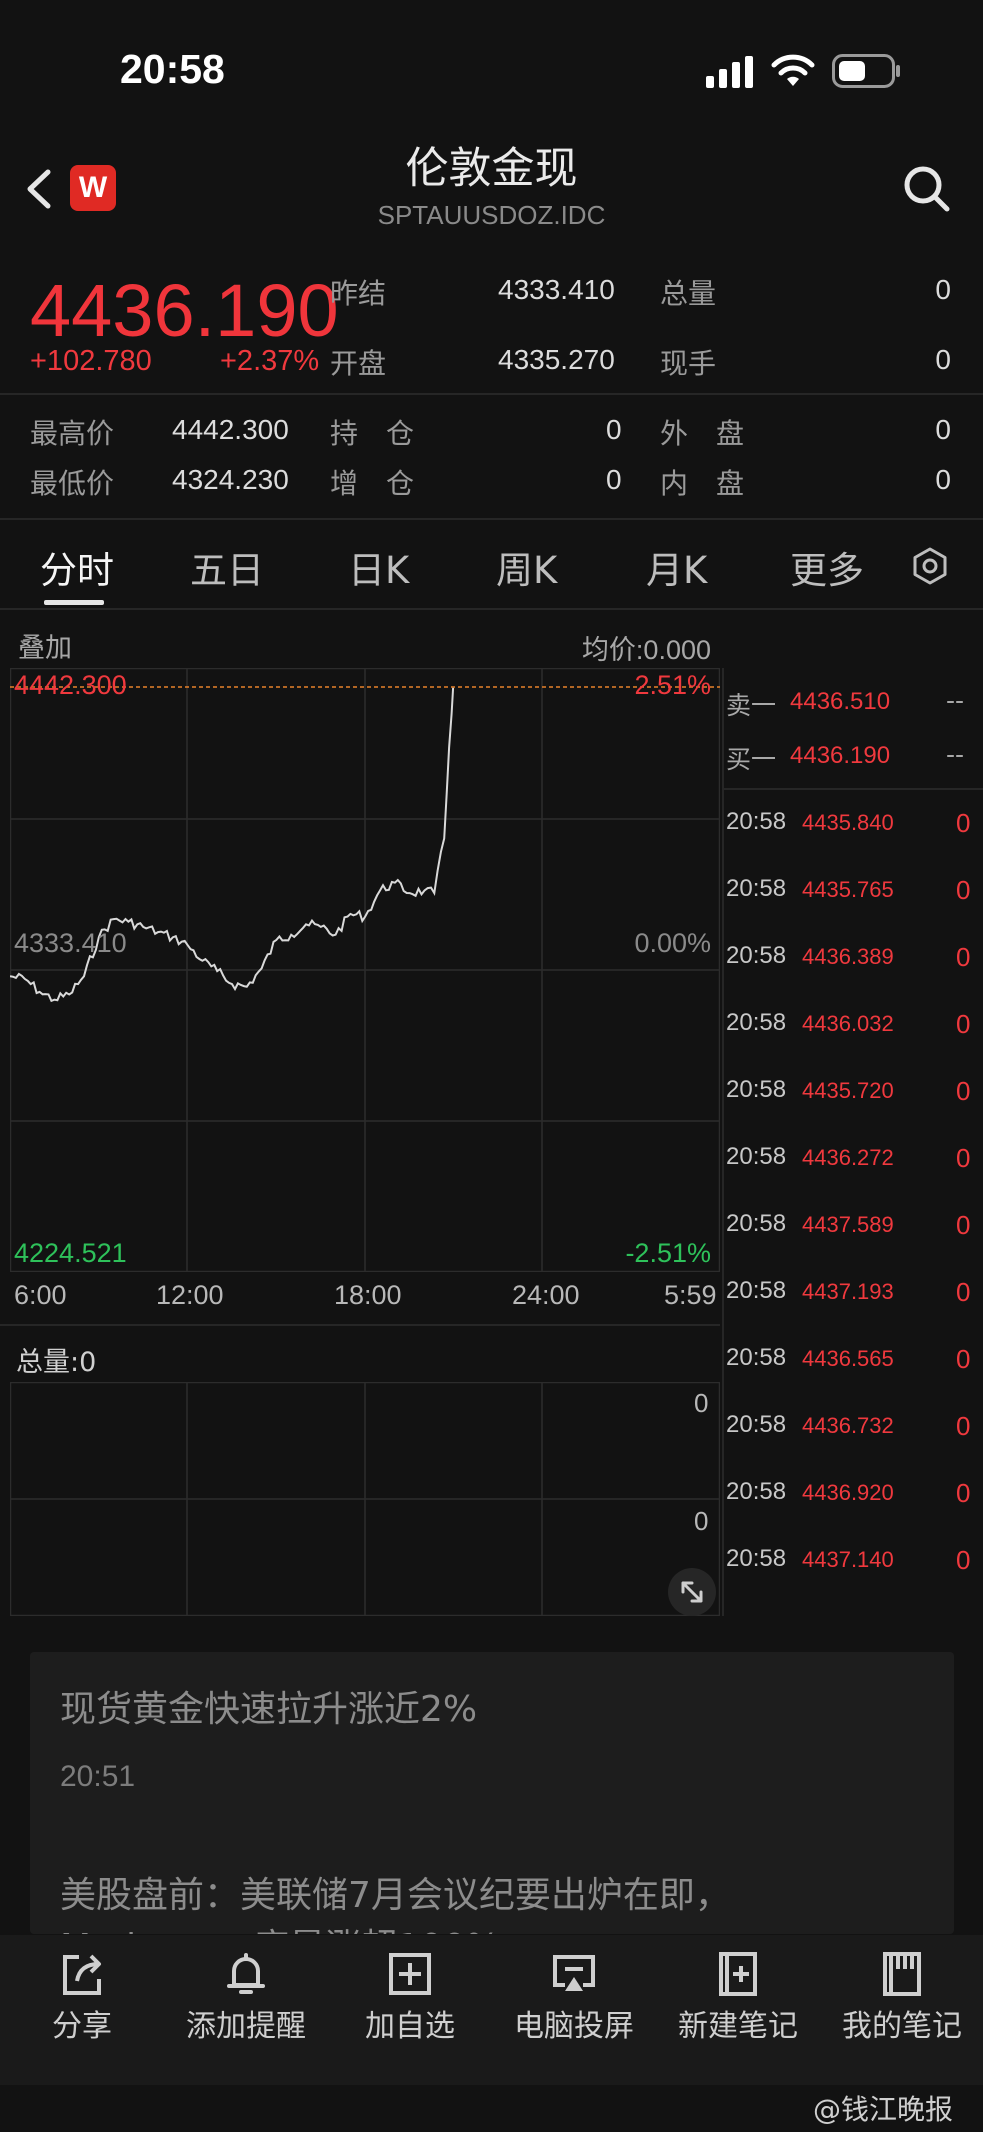 The width and height of the screenshot is (983, 2132). What do you see at coordinates (867, 71) in the screenshot?
I see `battery-icon` at bounding box center [867, 71].